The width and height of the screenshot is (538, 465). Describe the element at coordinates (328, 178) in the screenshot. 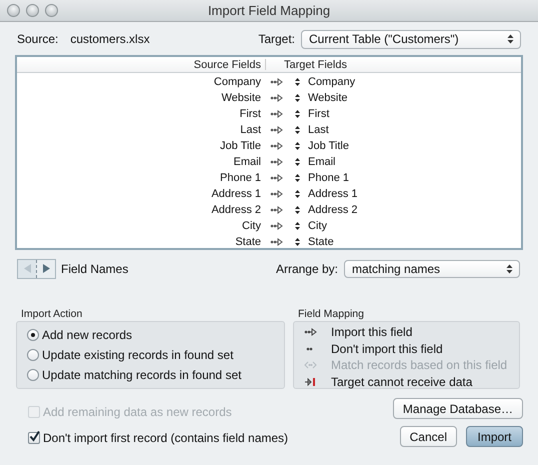

I see `target-field-cell-text: Phone 1` at that location.